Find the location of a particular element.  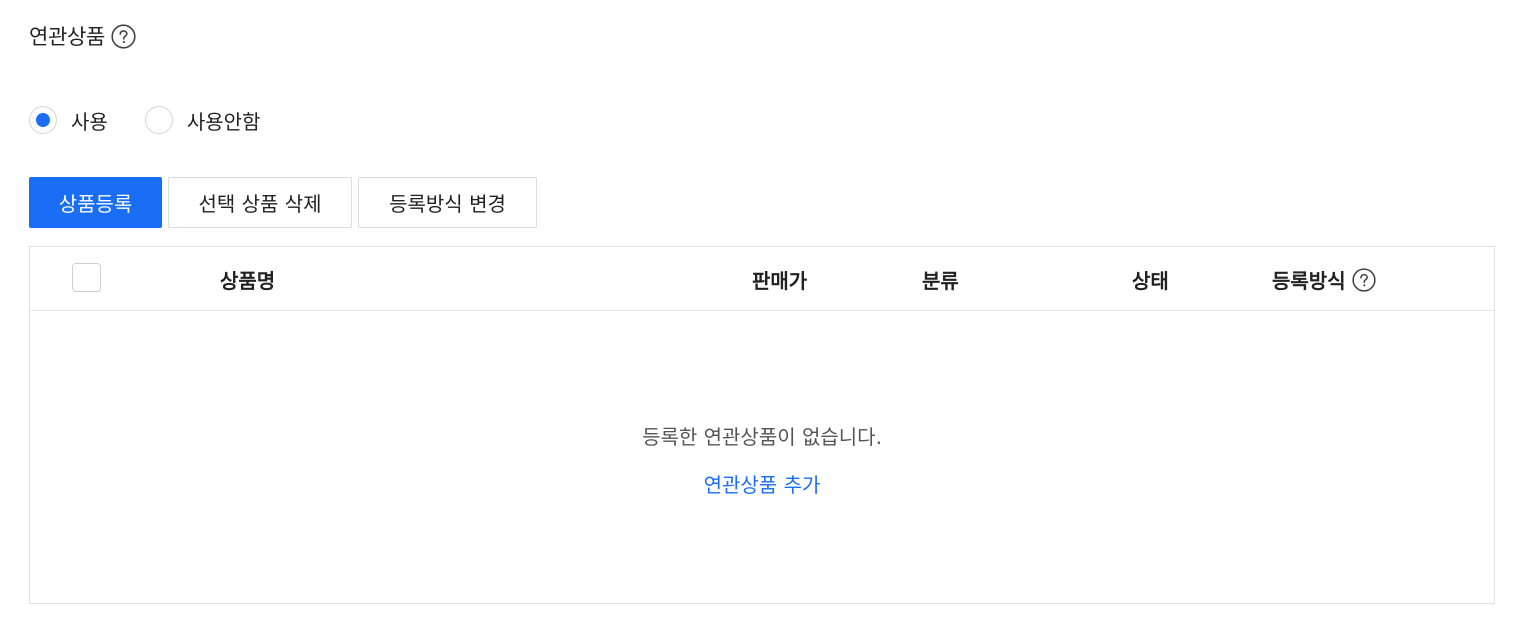

select-all-checkbox is located at coordinates (86, 277).